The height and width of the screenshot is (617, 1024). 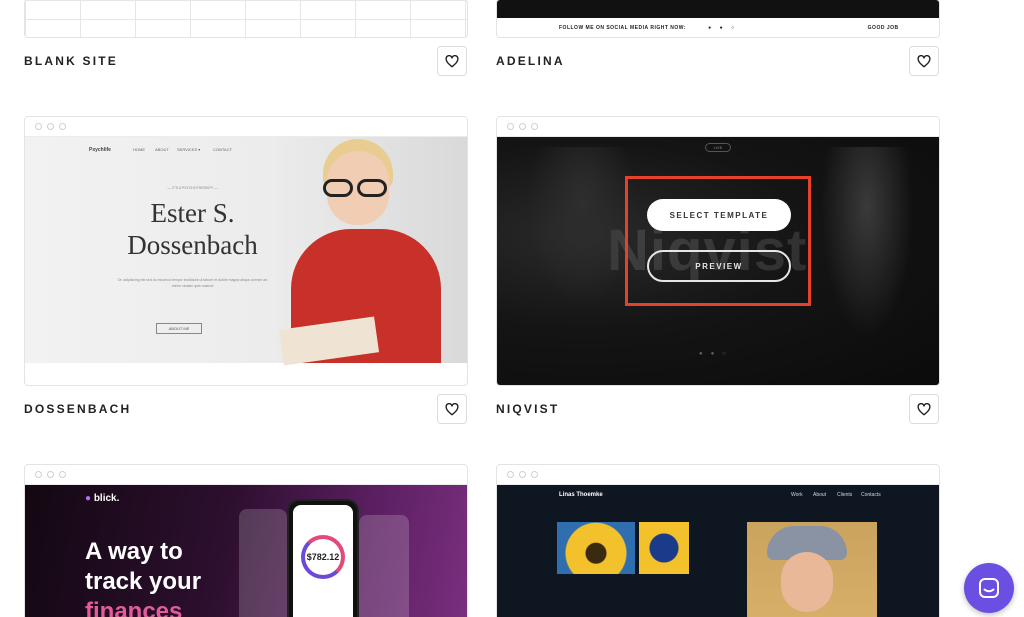 What do you see at coordinates (78, 409) in the screenshot?
I see `template-name-dossenbach: DOSSENBACH` at bounding box center [78, 409].